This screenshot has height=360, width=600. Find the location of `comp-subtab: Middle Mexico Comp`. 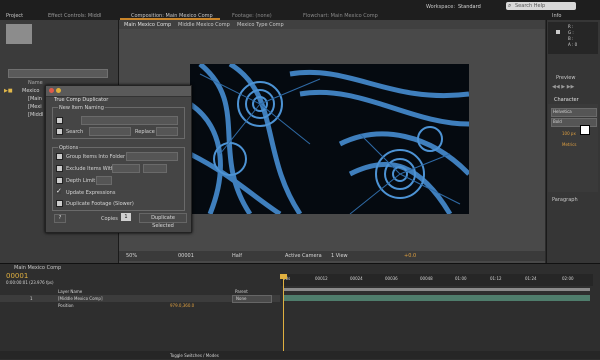

comp-subtab: Middle Mexico Comp is located at coordinates (204, 25).